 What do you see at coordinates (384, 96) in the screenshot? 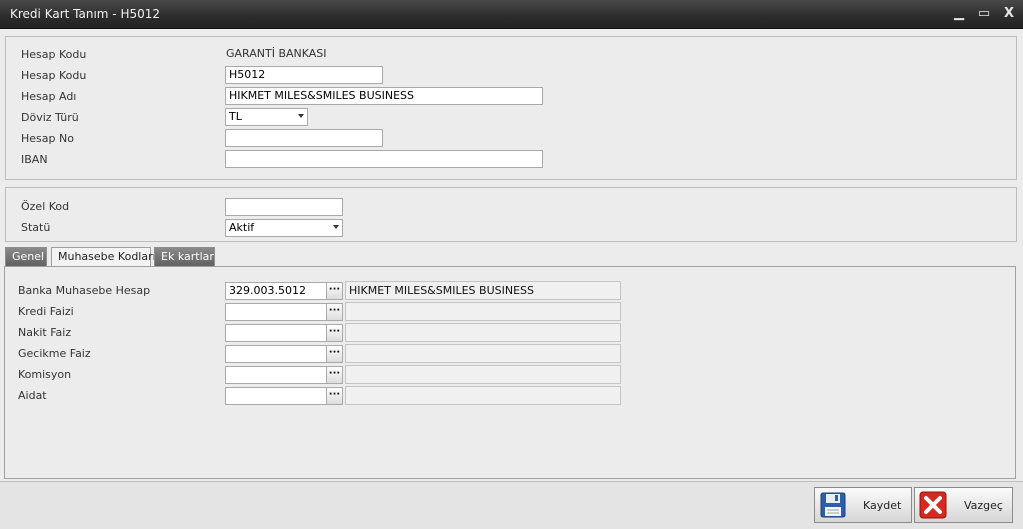
I see `account-name-input: HIKMET MILES&SMILES BUSINESS` at bounding box center [384, 96].